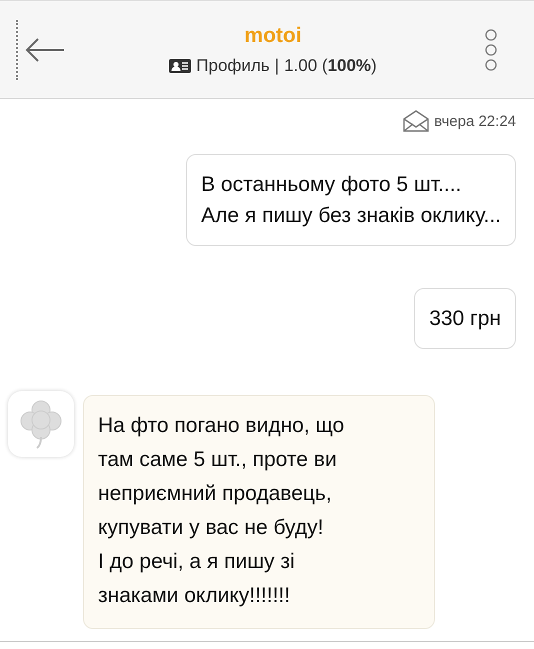  Describe the element at coordinates (475, 121) in the screenshot. I see `message-timestamp: вчера 22:24` at that location.